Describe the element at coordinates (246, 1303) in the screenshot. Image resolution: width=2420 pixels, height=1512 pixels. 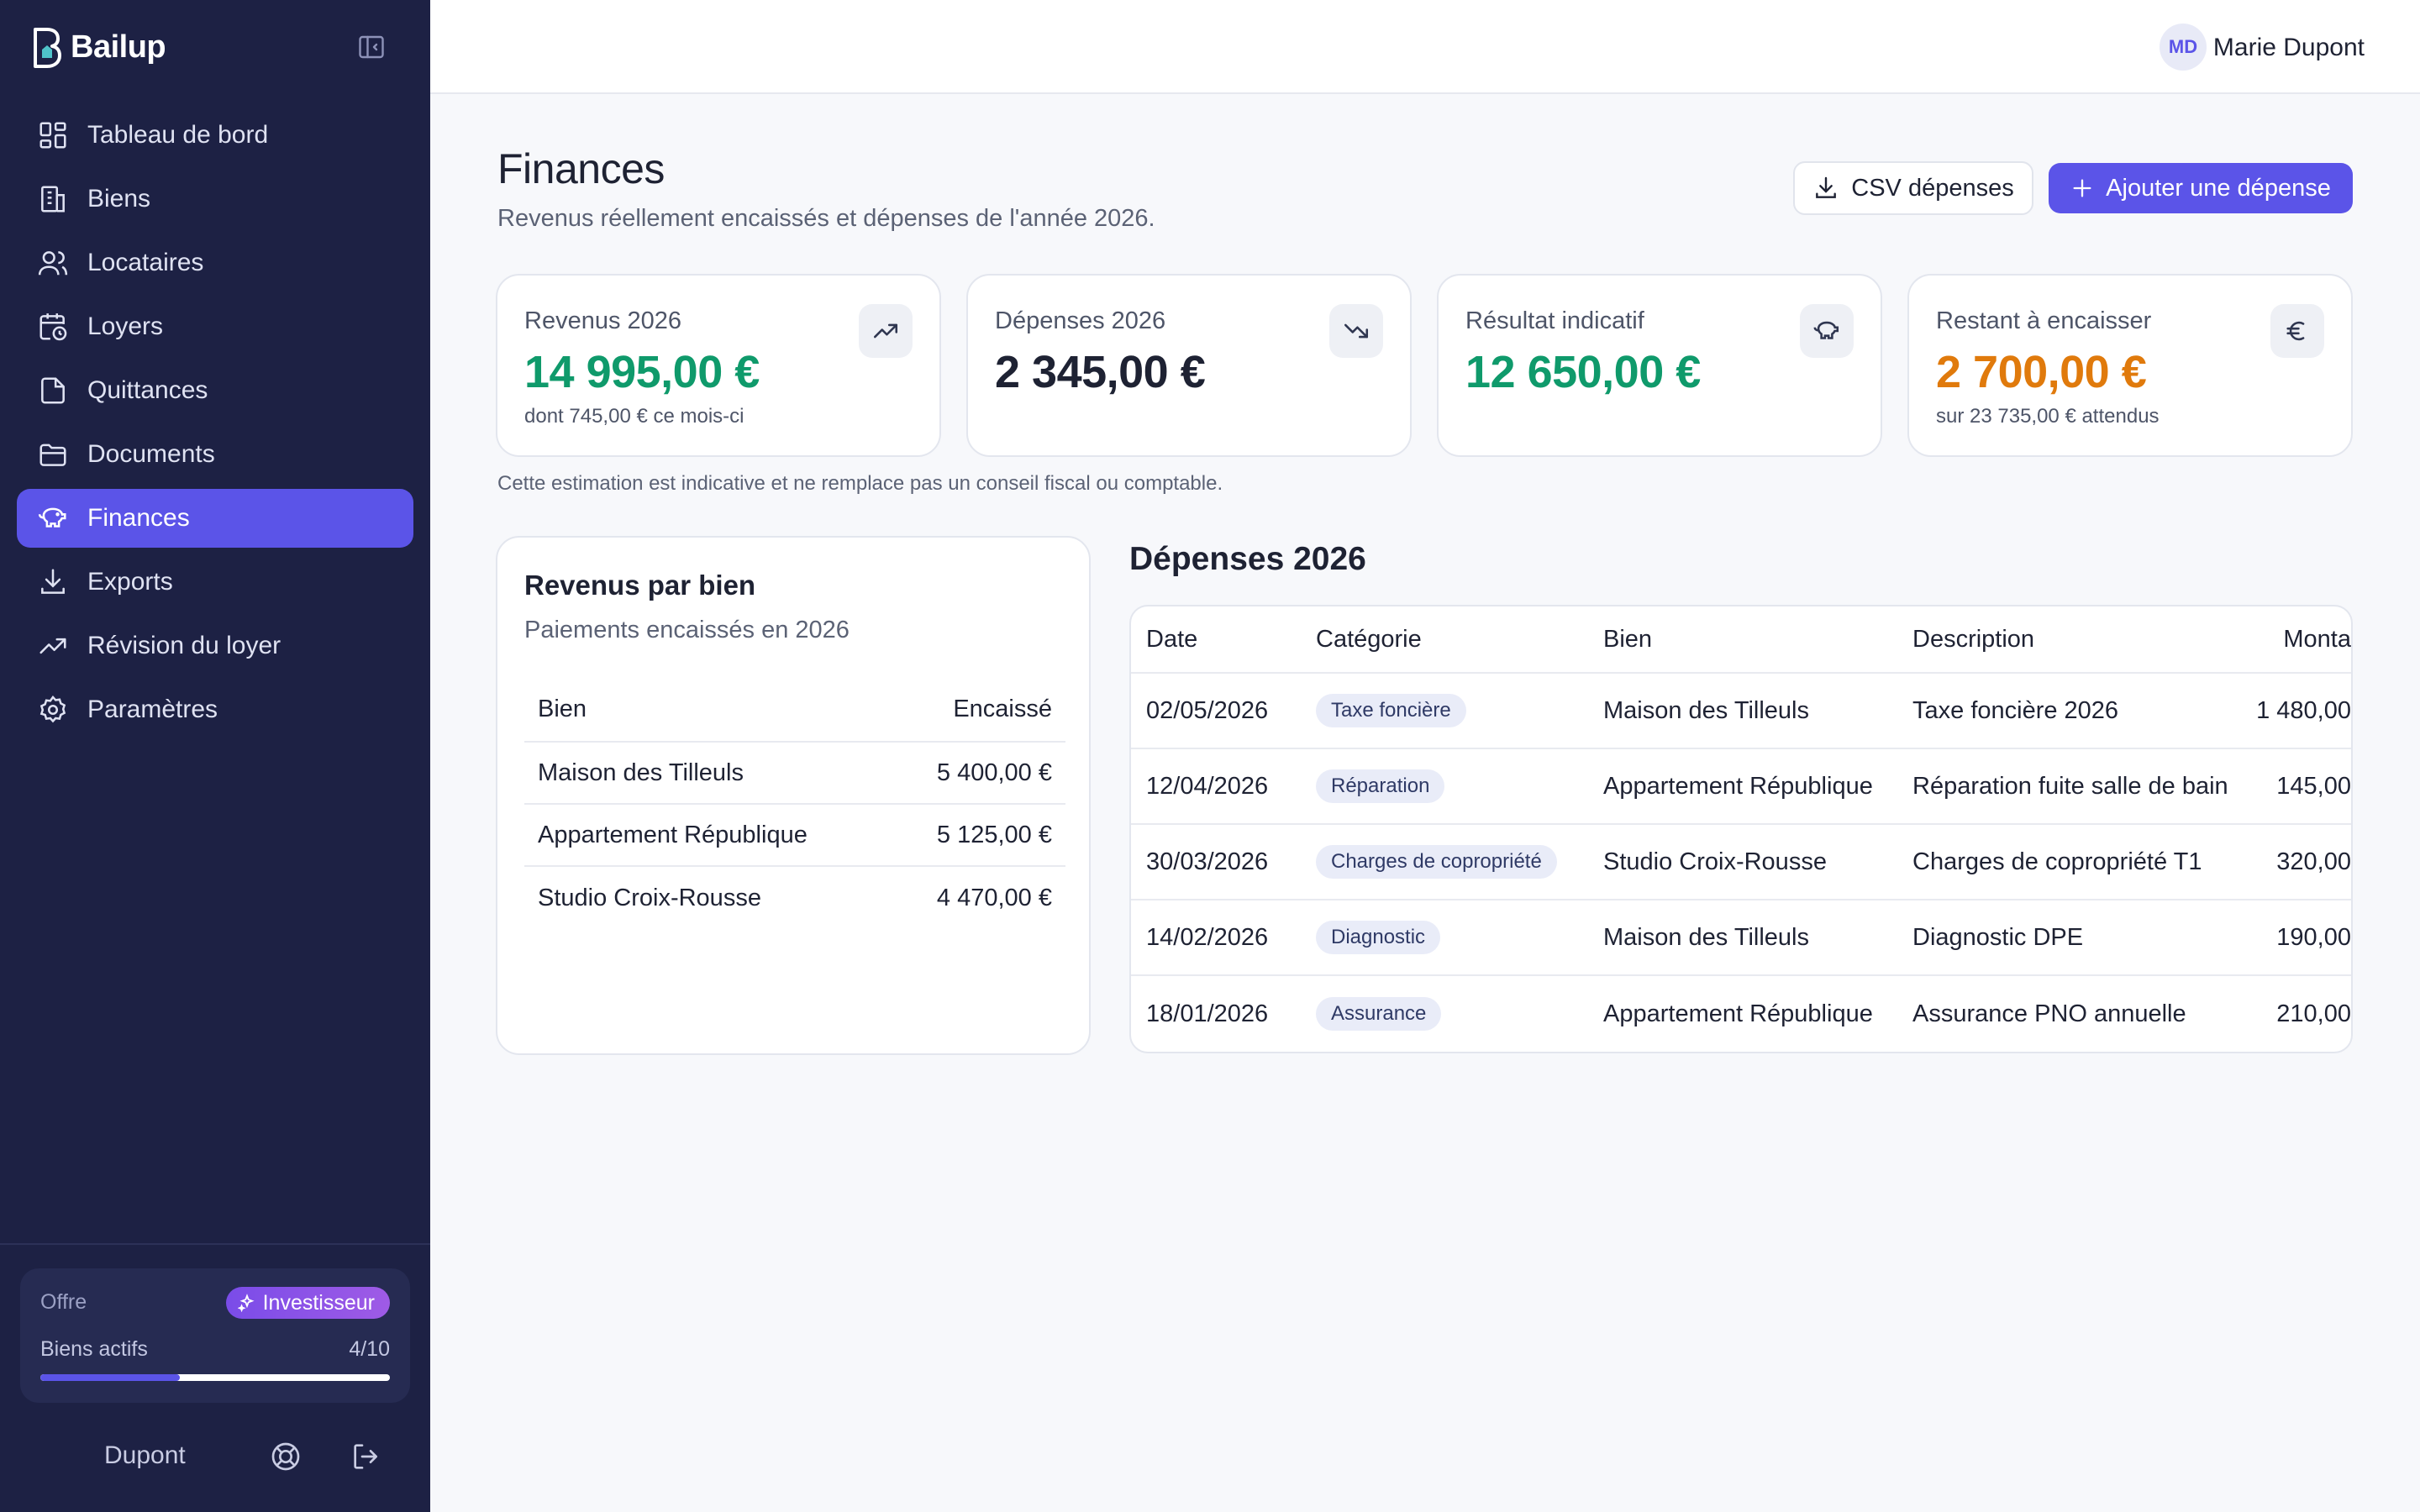
I see `sparkles-icon` at that location.